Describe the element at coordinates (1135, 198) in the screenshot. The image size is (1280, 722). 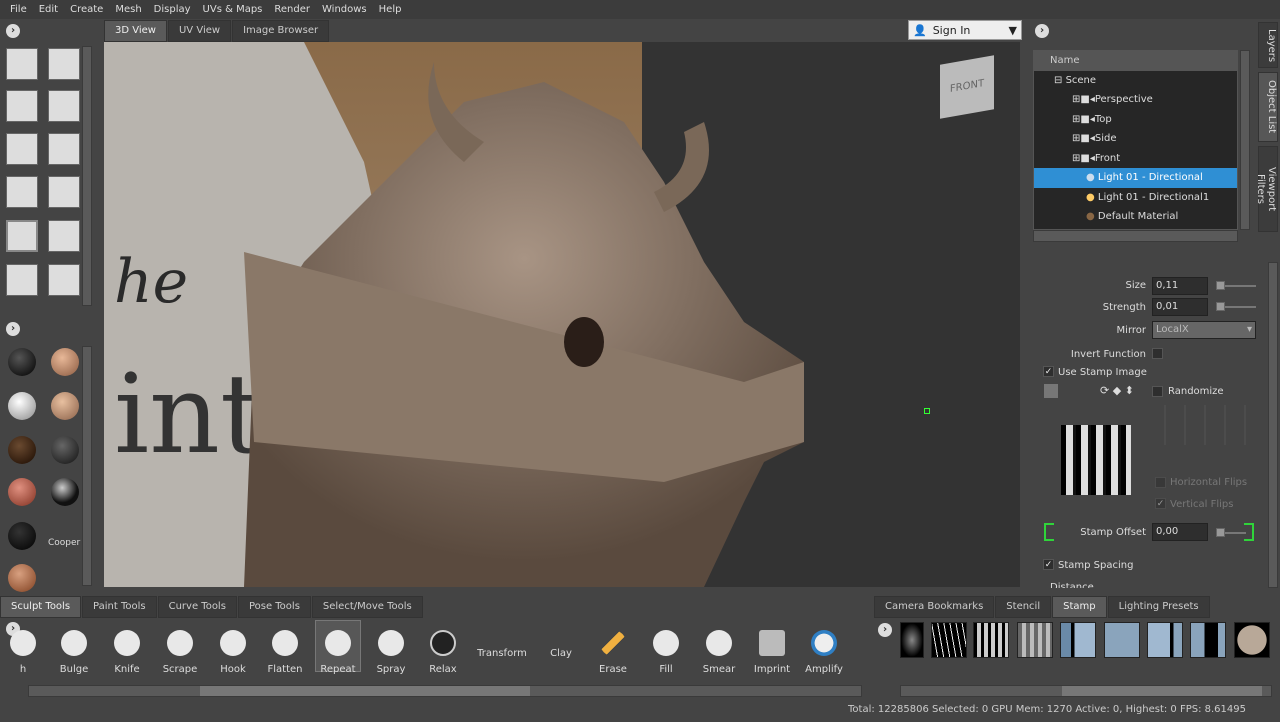
I see `tree-item-light-directional1: ● Light 01 - Directional1` at that location.